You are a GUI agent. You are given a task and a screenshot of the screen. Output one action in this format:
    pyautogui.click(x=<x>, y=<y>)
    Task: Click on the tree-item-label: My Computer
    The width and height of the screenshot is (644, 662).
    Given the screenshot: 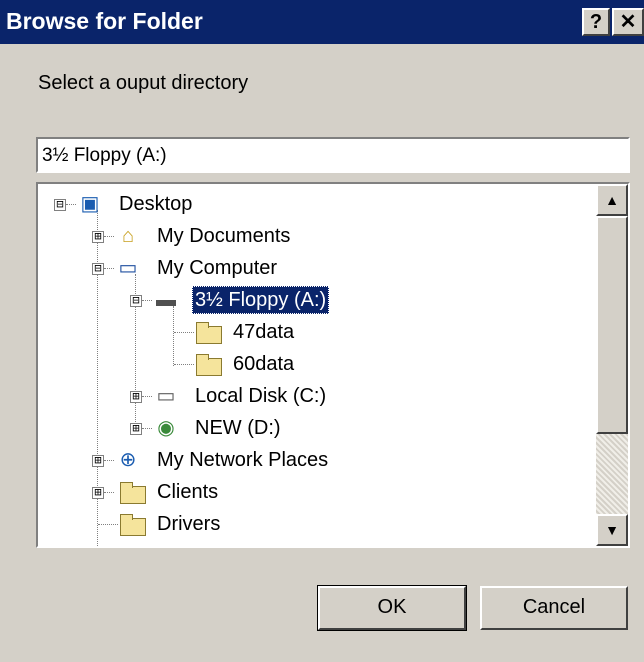 What is the action you would take?
    pyautogui.click(x=217, y=268)
    